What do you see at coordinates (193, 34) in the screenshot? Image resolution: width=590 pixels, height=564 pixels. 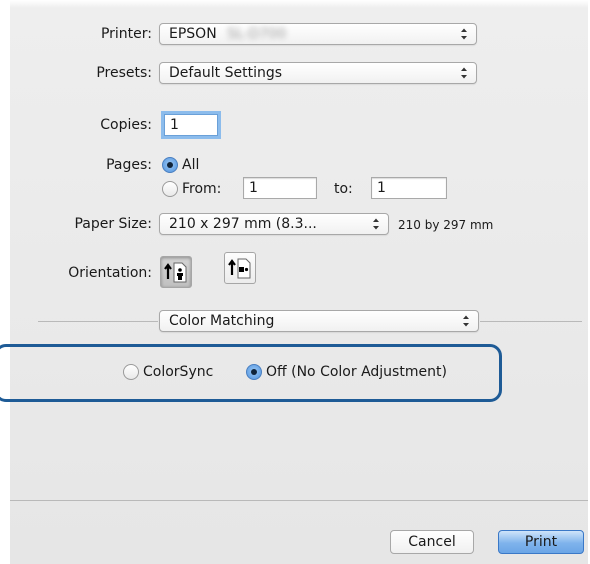 I see `printer-value: EPSON` at bounding box center [193, 34].